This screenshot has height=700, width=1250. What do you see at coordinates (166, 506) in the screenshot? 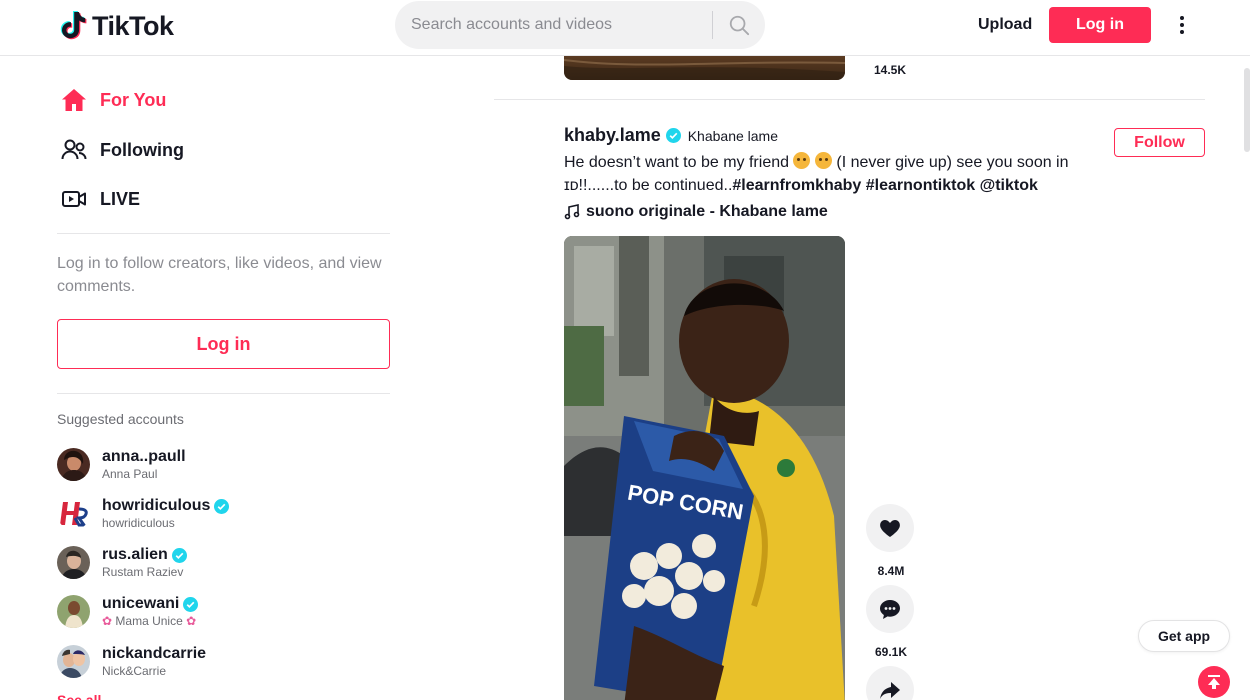
I see `account-username: howridiculous` at bounding box center [166, 506].